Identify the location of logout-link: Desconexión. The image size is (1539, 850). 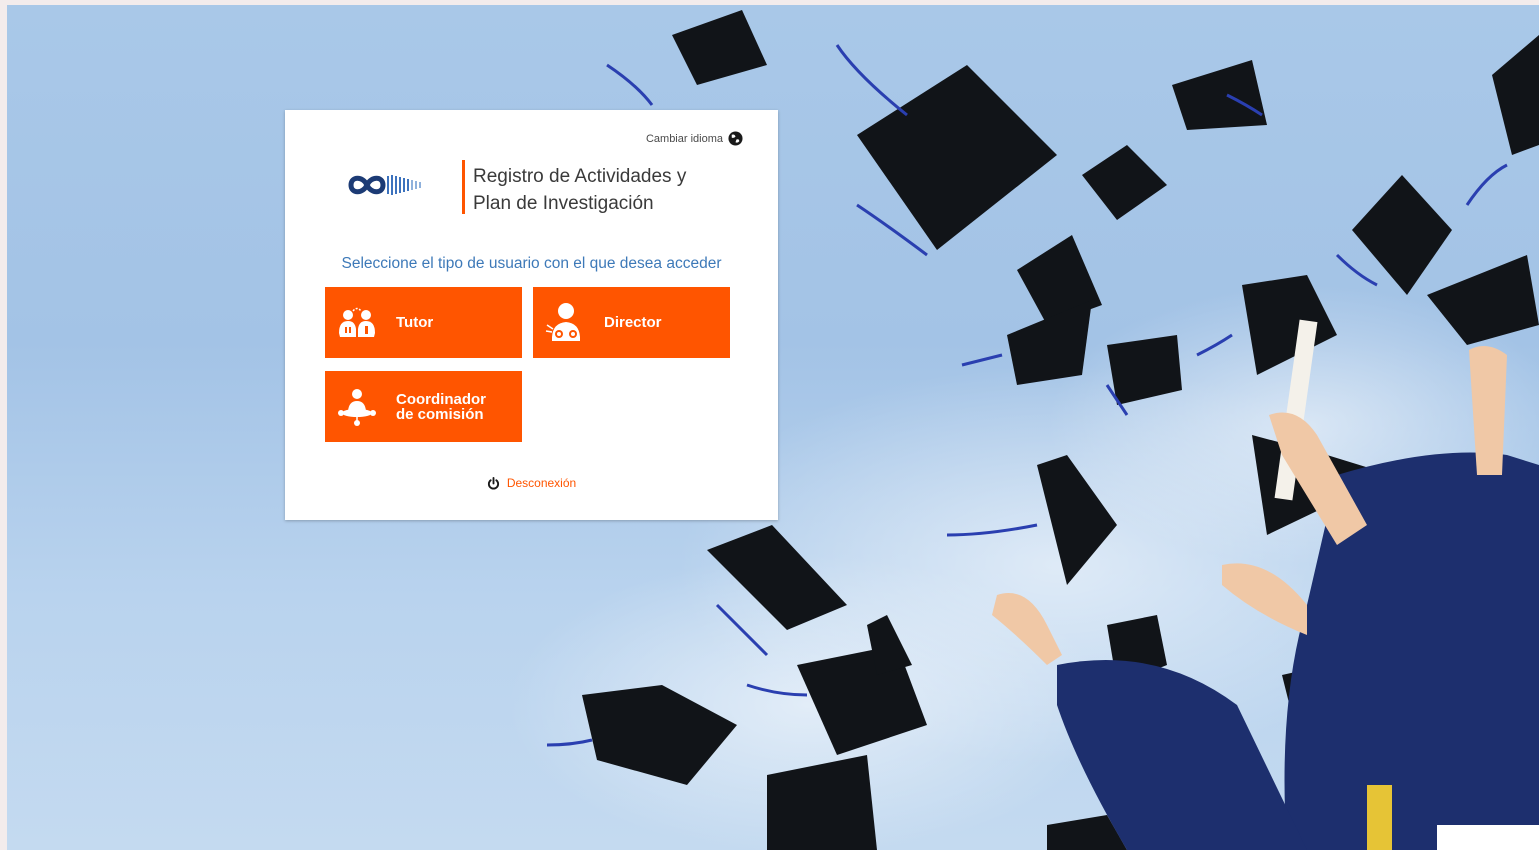
(531, 483).